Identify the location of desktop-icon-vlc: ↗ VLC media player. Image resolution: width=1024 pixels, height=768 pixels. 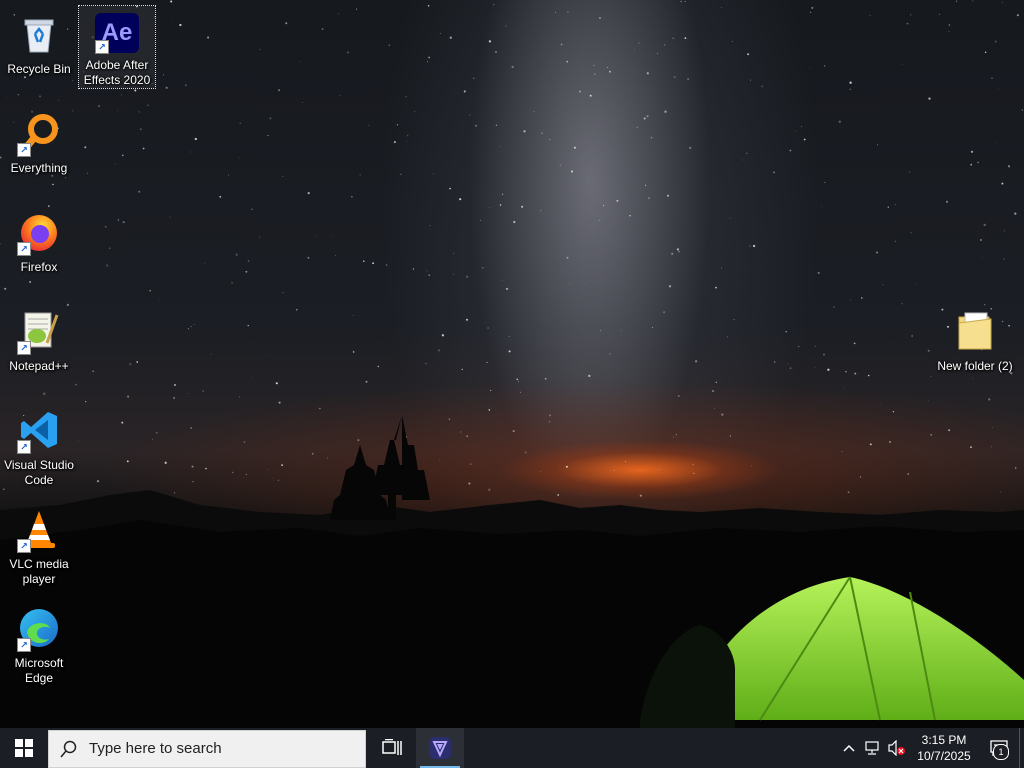
(39, 543).